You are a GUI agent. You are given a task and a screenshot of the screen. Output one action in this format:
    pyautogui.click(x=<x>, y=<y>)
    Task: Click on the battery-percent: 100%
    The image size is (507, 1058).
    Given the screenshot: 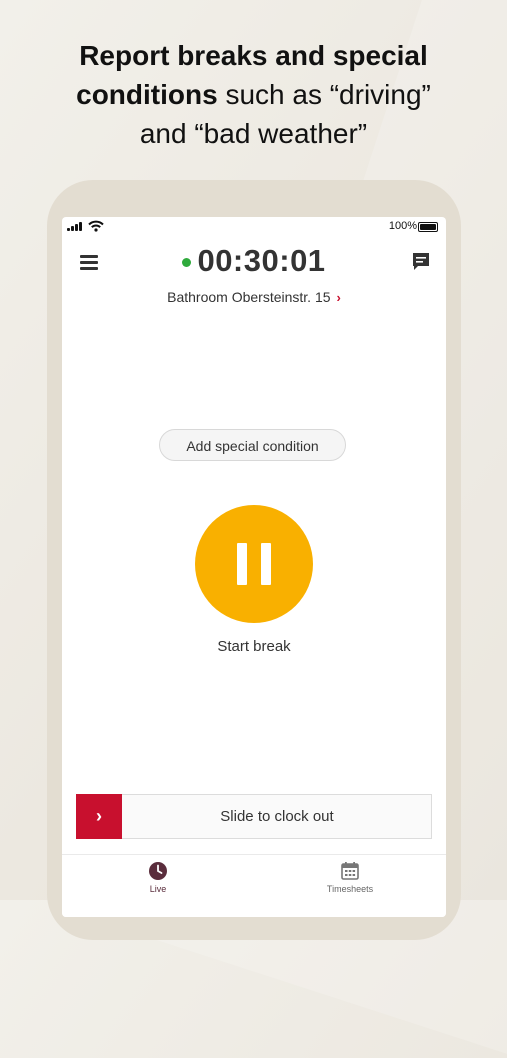 What is the action you would take?
    pyautogui.click(x=402, y=226)
    